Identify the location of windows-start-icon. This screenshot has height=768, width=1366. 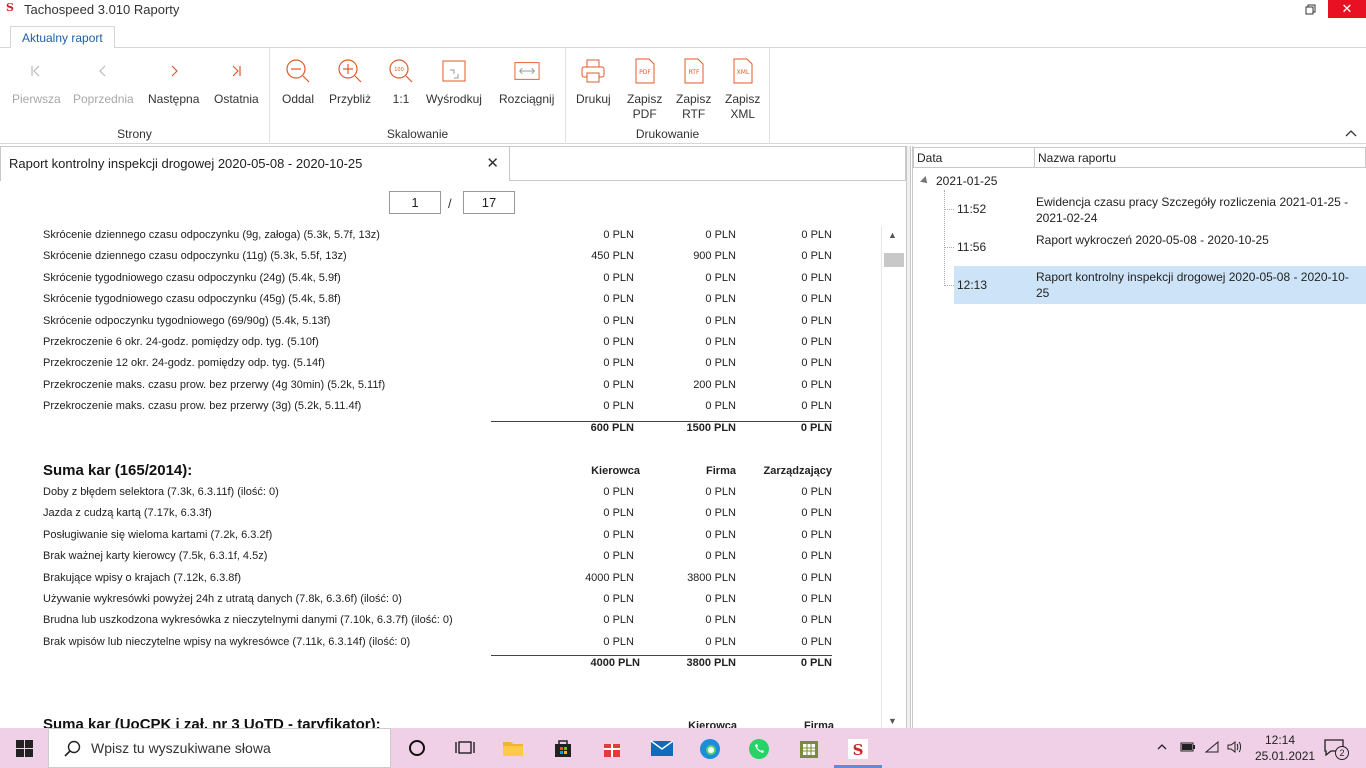
(24, 748).